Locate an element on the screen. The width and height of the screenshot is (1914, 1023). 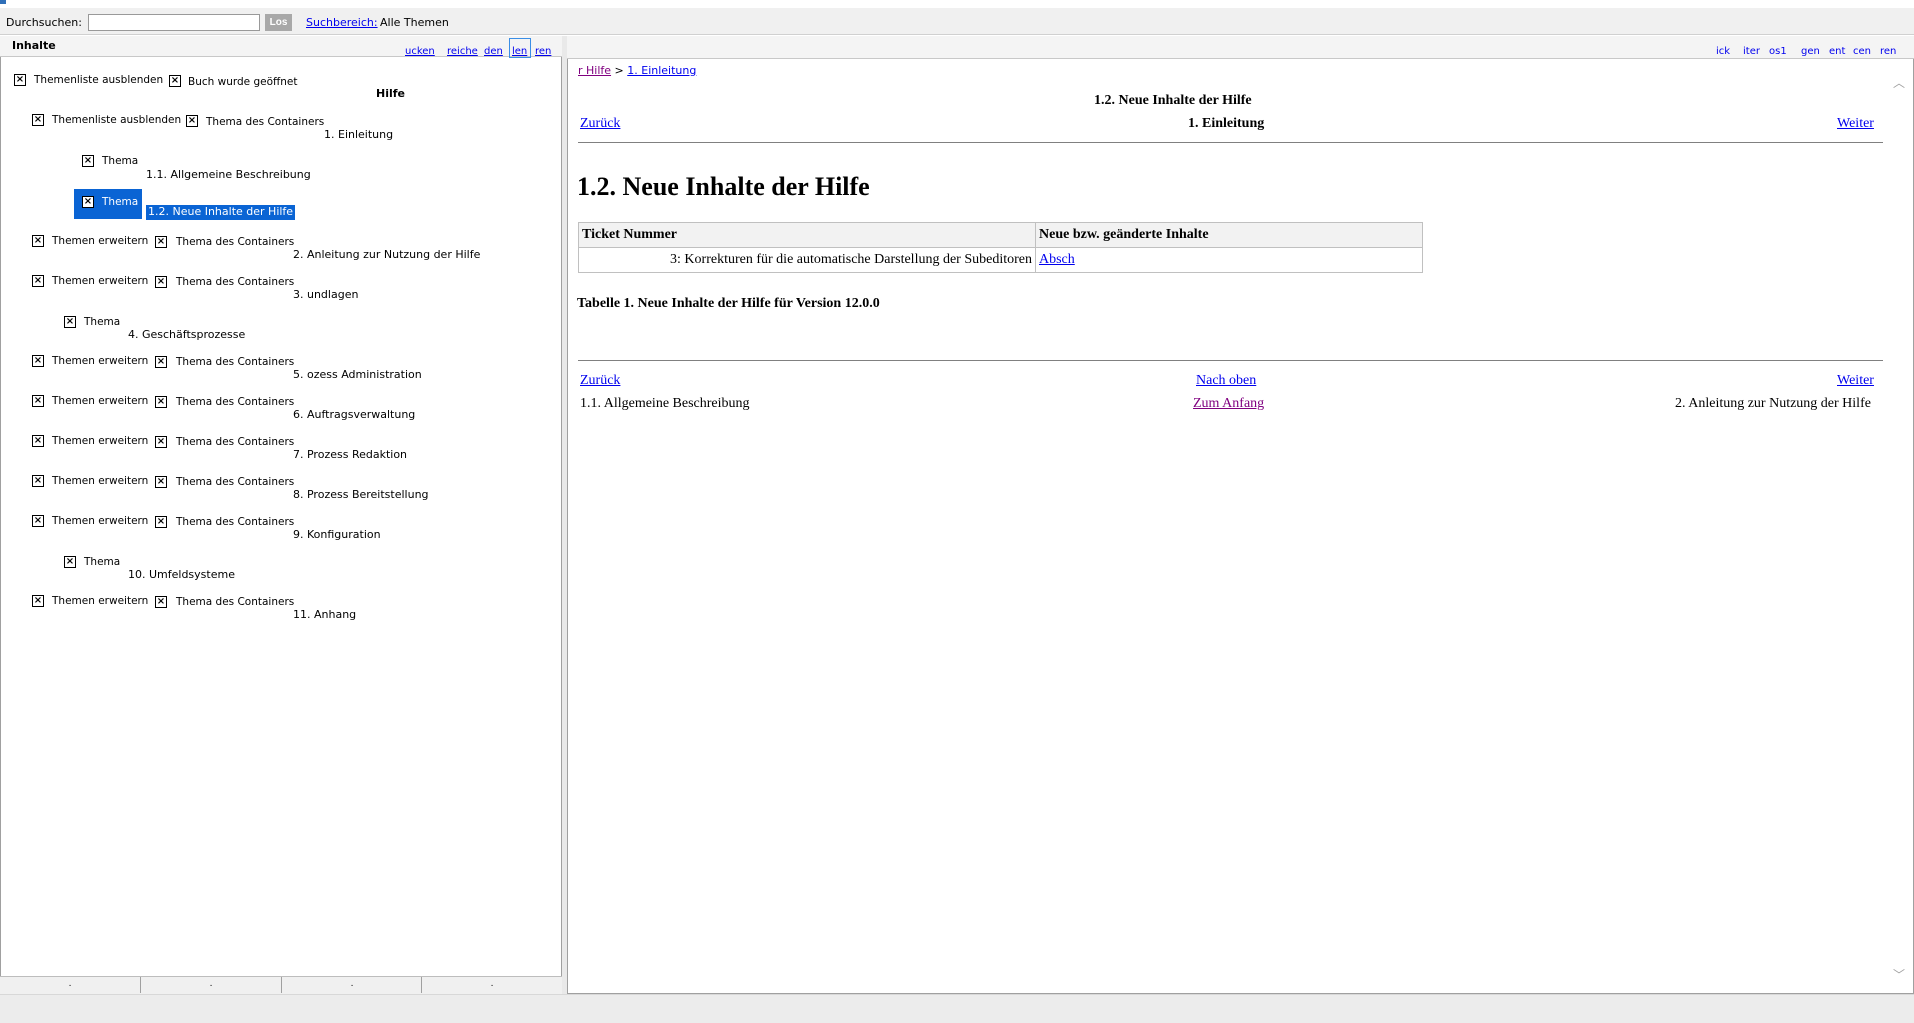
header-title: 1.2. Neue Inhalte der Hilfe is located at coordinates (1173, 100).